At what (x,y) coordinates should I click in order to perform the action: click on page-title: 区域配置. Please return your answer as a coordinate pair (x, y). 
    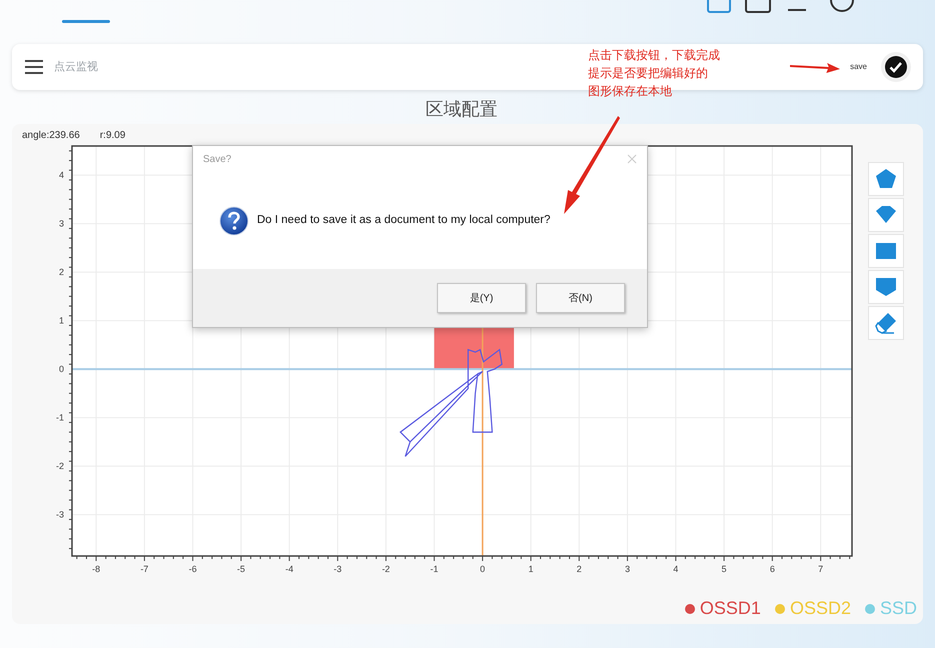
    Looking at the image, I should click on (462, 109).